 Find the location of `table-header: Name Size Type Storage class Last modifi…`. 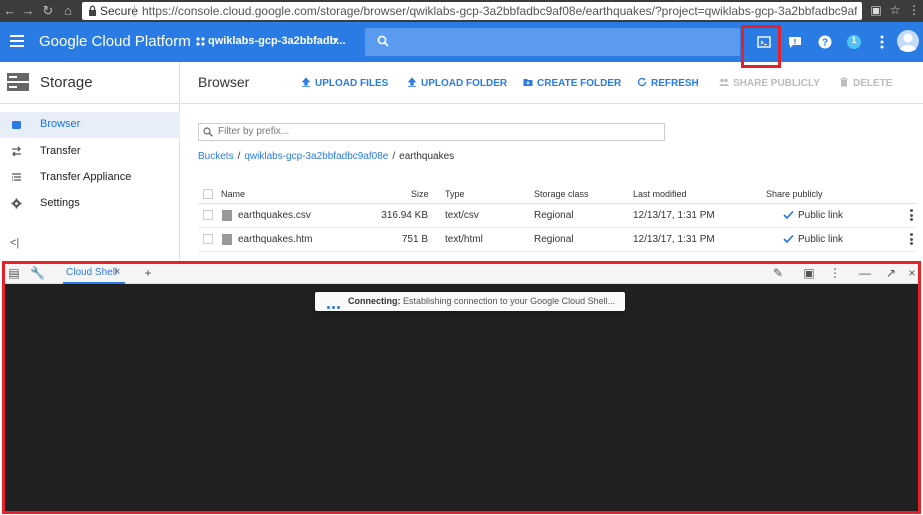

table-header: Name Size Type Storage class Last modifi… is located at coordinates (557, 194).